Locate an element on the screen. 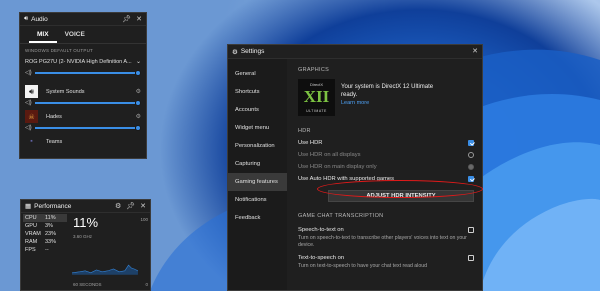 The image size is (600, 291). text-to-speech-label: Text-to-speech on is located at coordinates (321, 257).